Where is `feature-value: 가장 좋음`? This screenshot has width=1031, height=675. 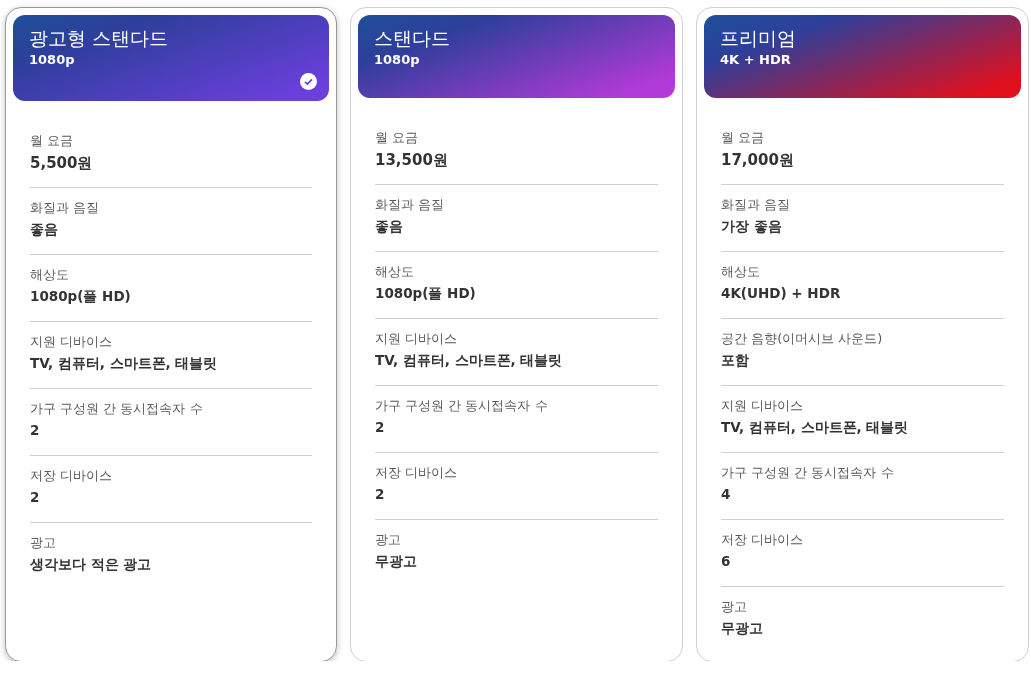 feature-value: 가장 좋음 is located at coordinates (752, 226).